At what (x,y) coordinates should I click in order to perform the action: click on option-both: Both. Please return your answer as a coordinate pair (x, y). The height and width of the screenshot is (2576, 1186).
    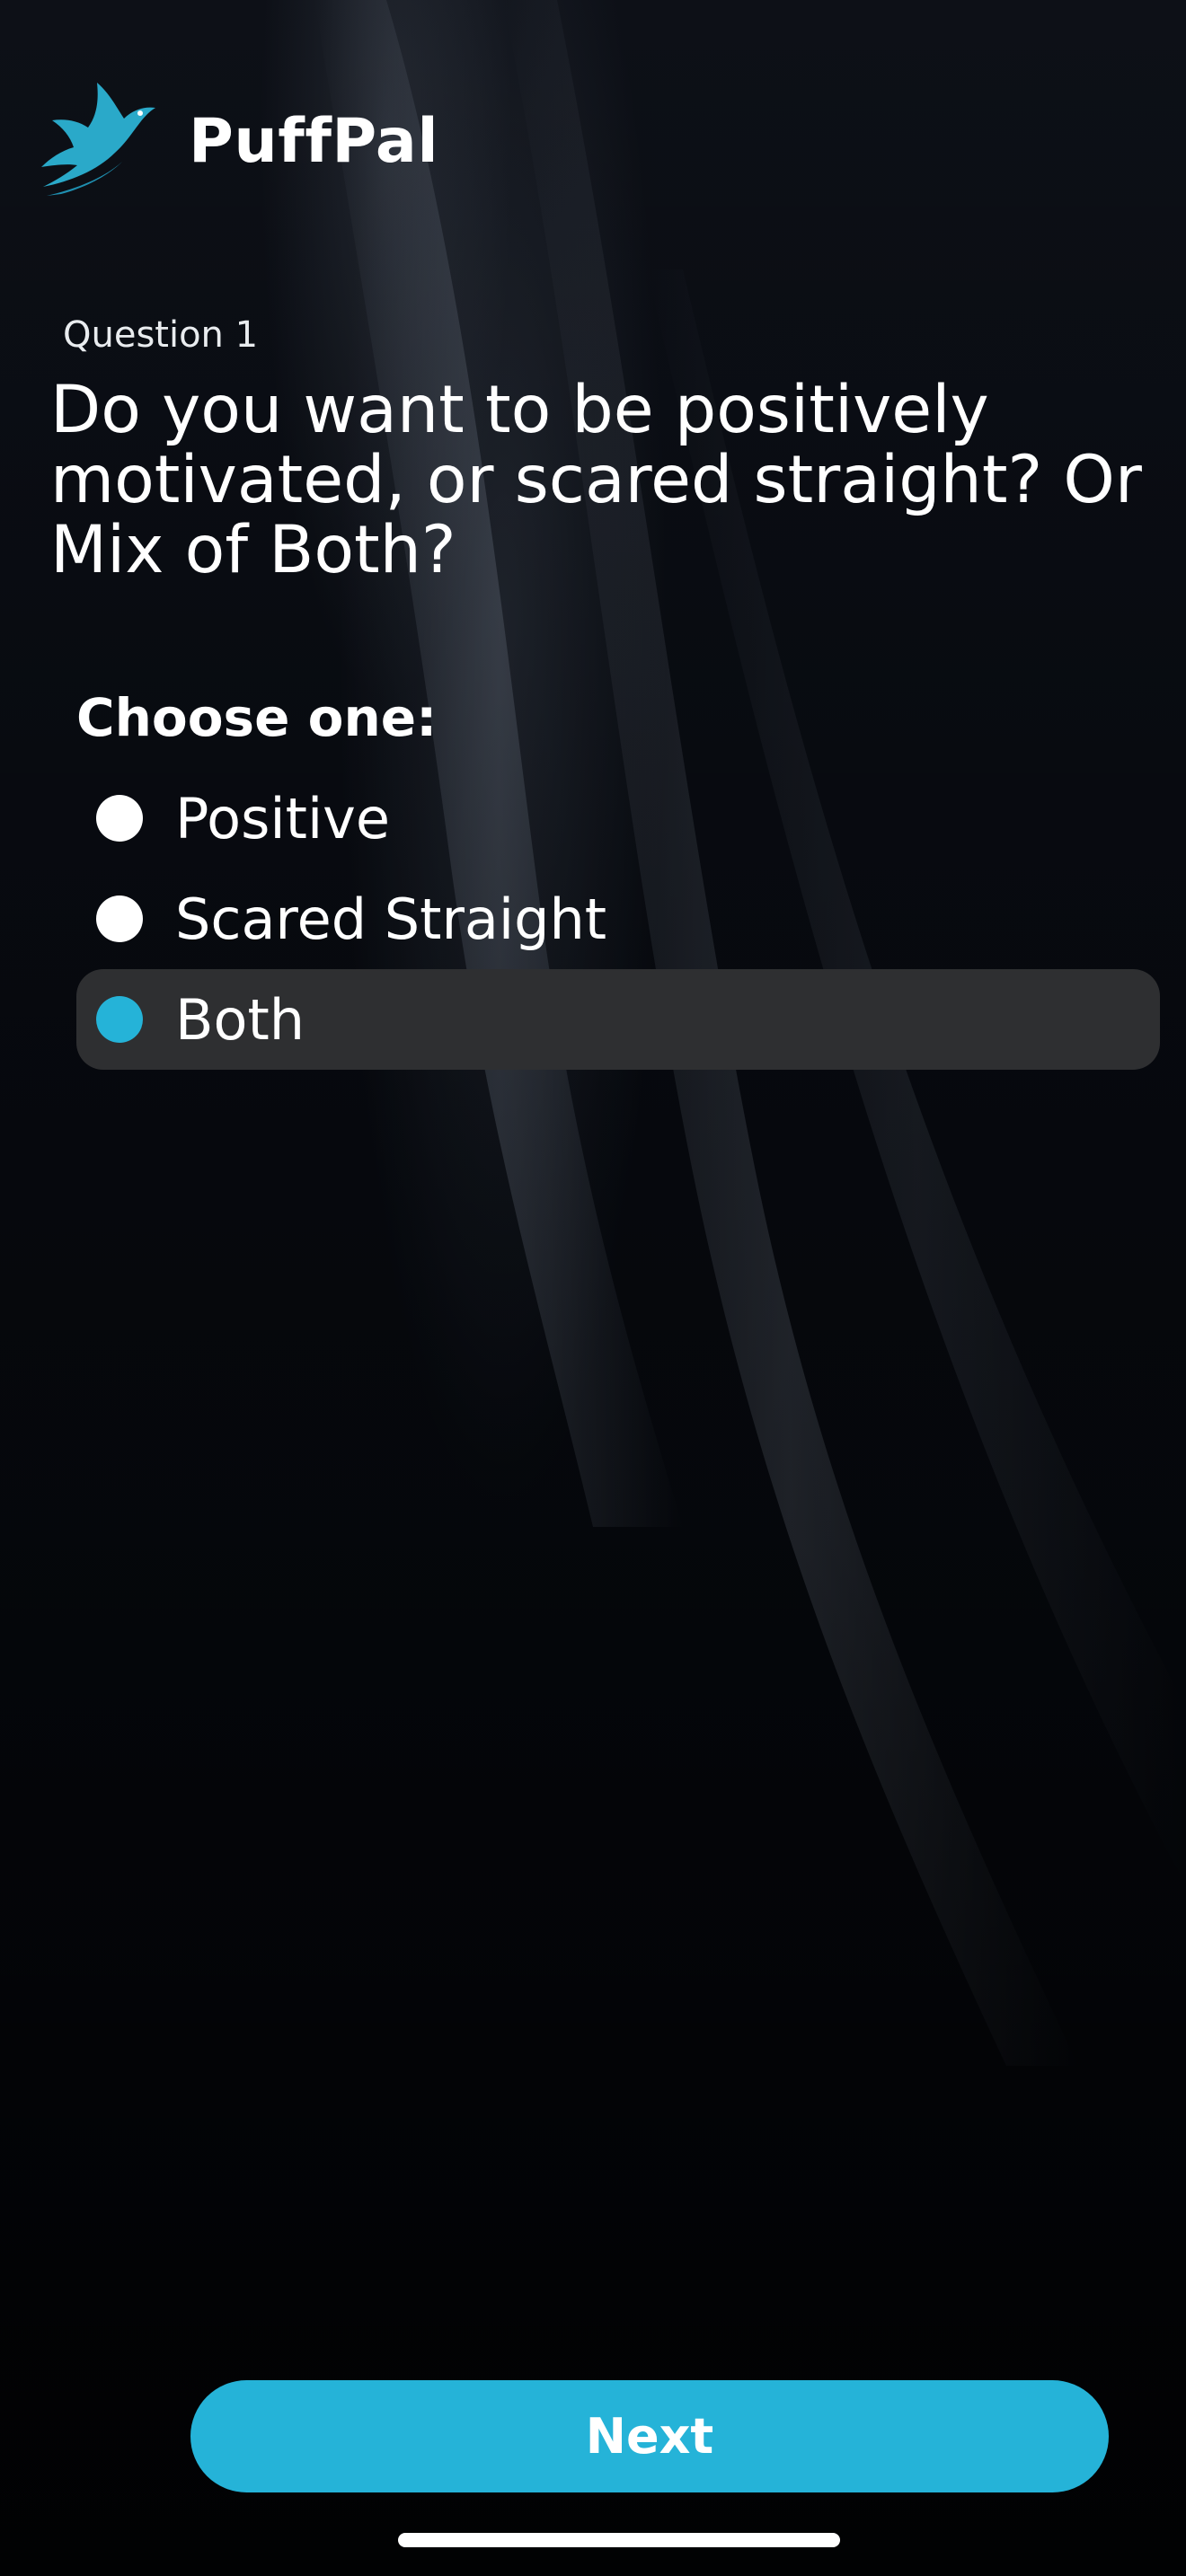
    Looking at the image, I should click on (618, 1019).